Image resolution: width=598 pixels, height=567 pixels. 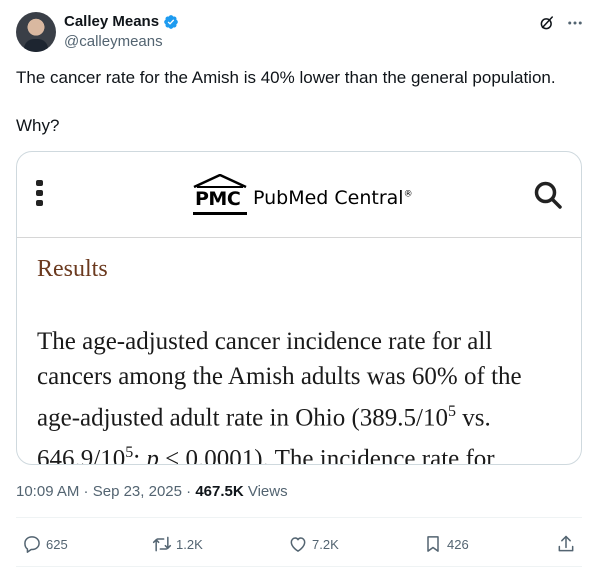 I want to click on share-button, so click(x=566, y=544).